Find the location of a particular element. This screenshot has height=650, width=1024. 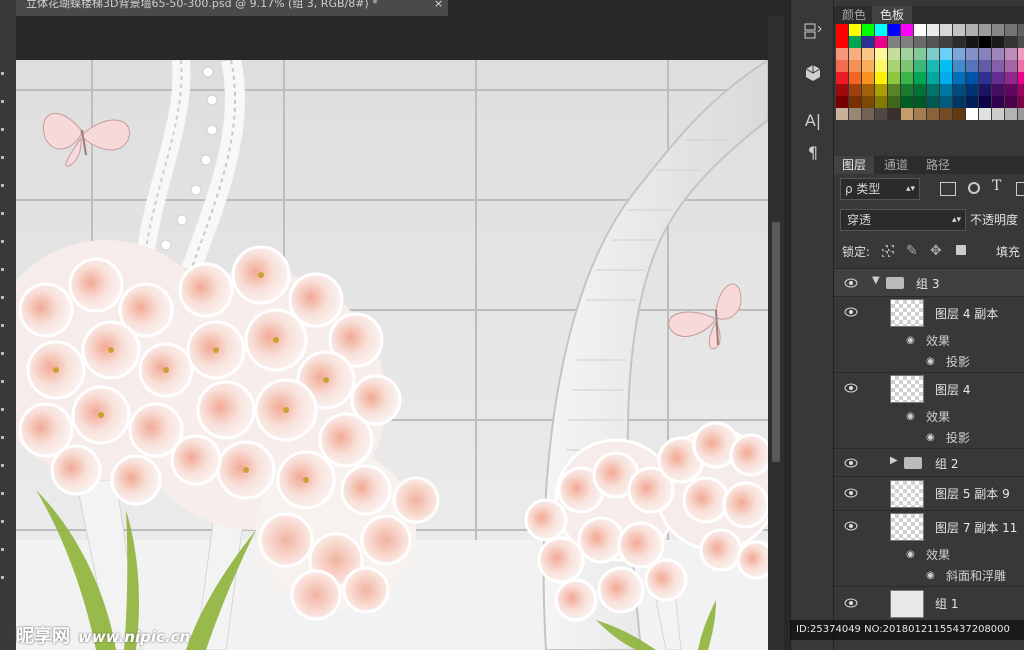

lock-paint-icon: ✎ is located at coordinates (912, 251).